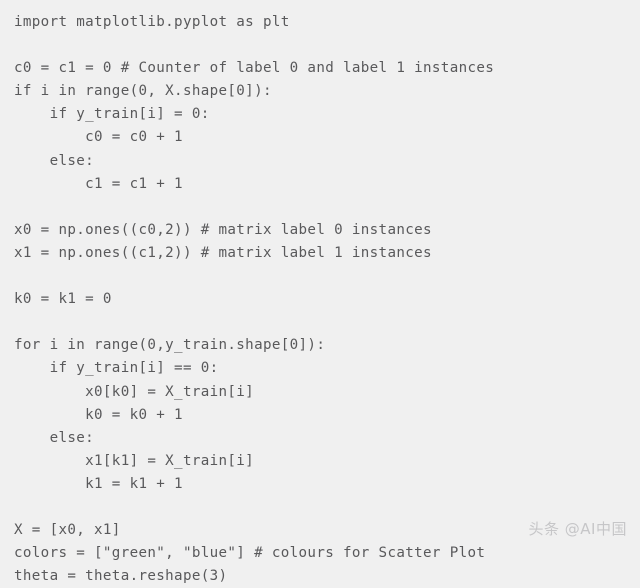  I want to click on code-line: import matplotlib.pyplot as plt, so click(152, 22).